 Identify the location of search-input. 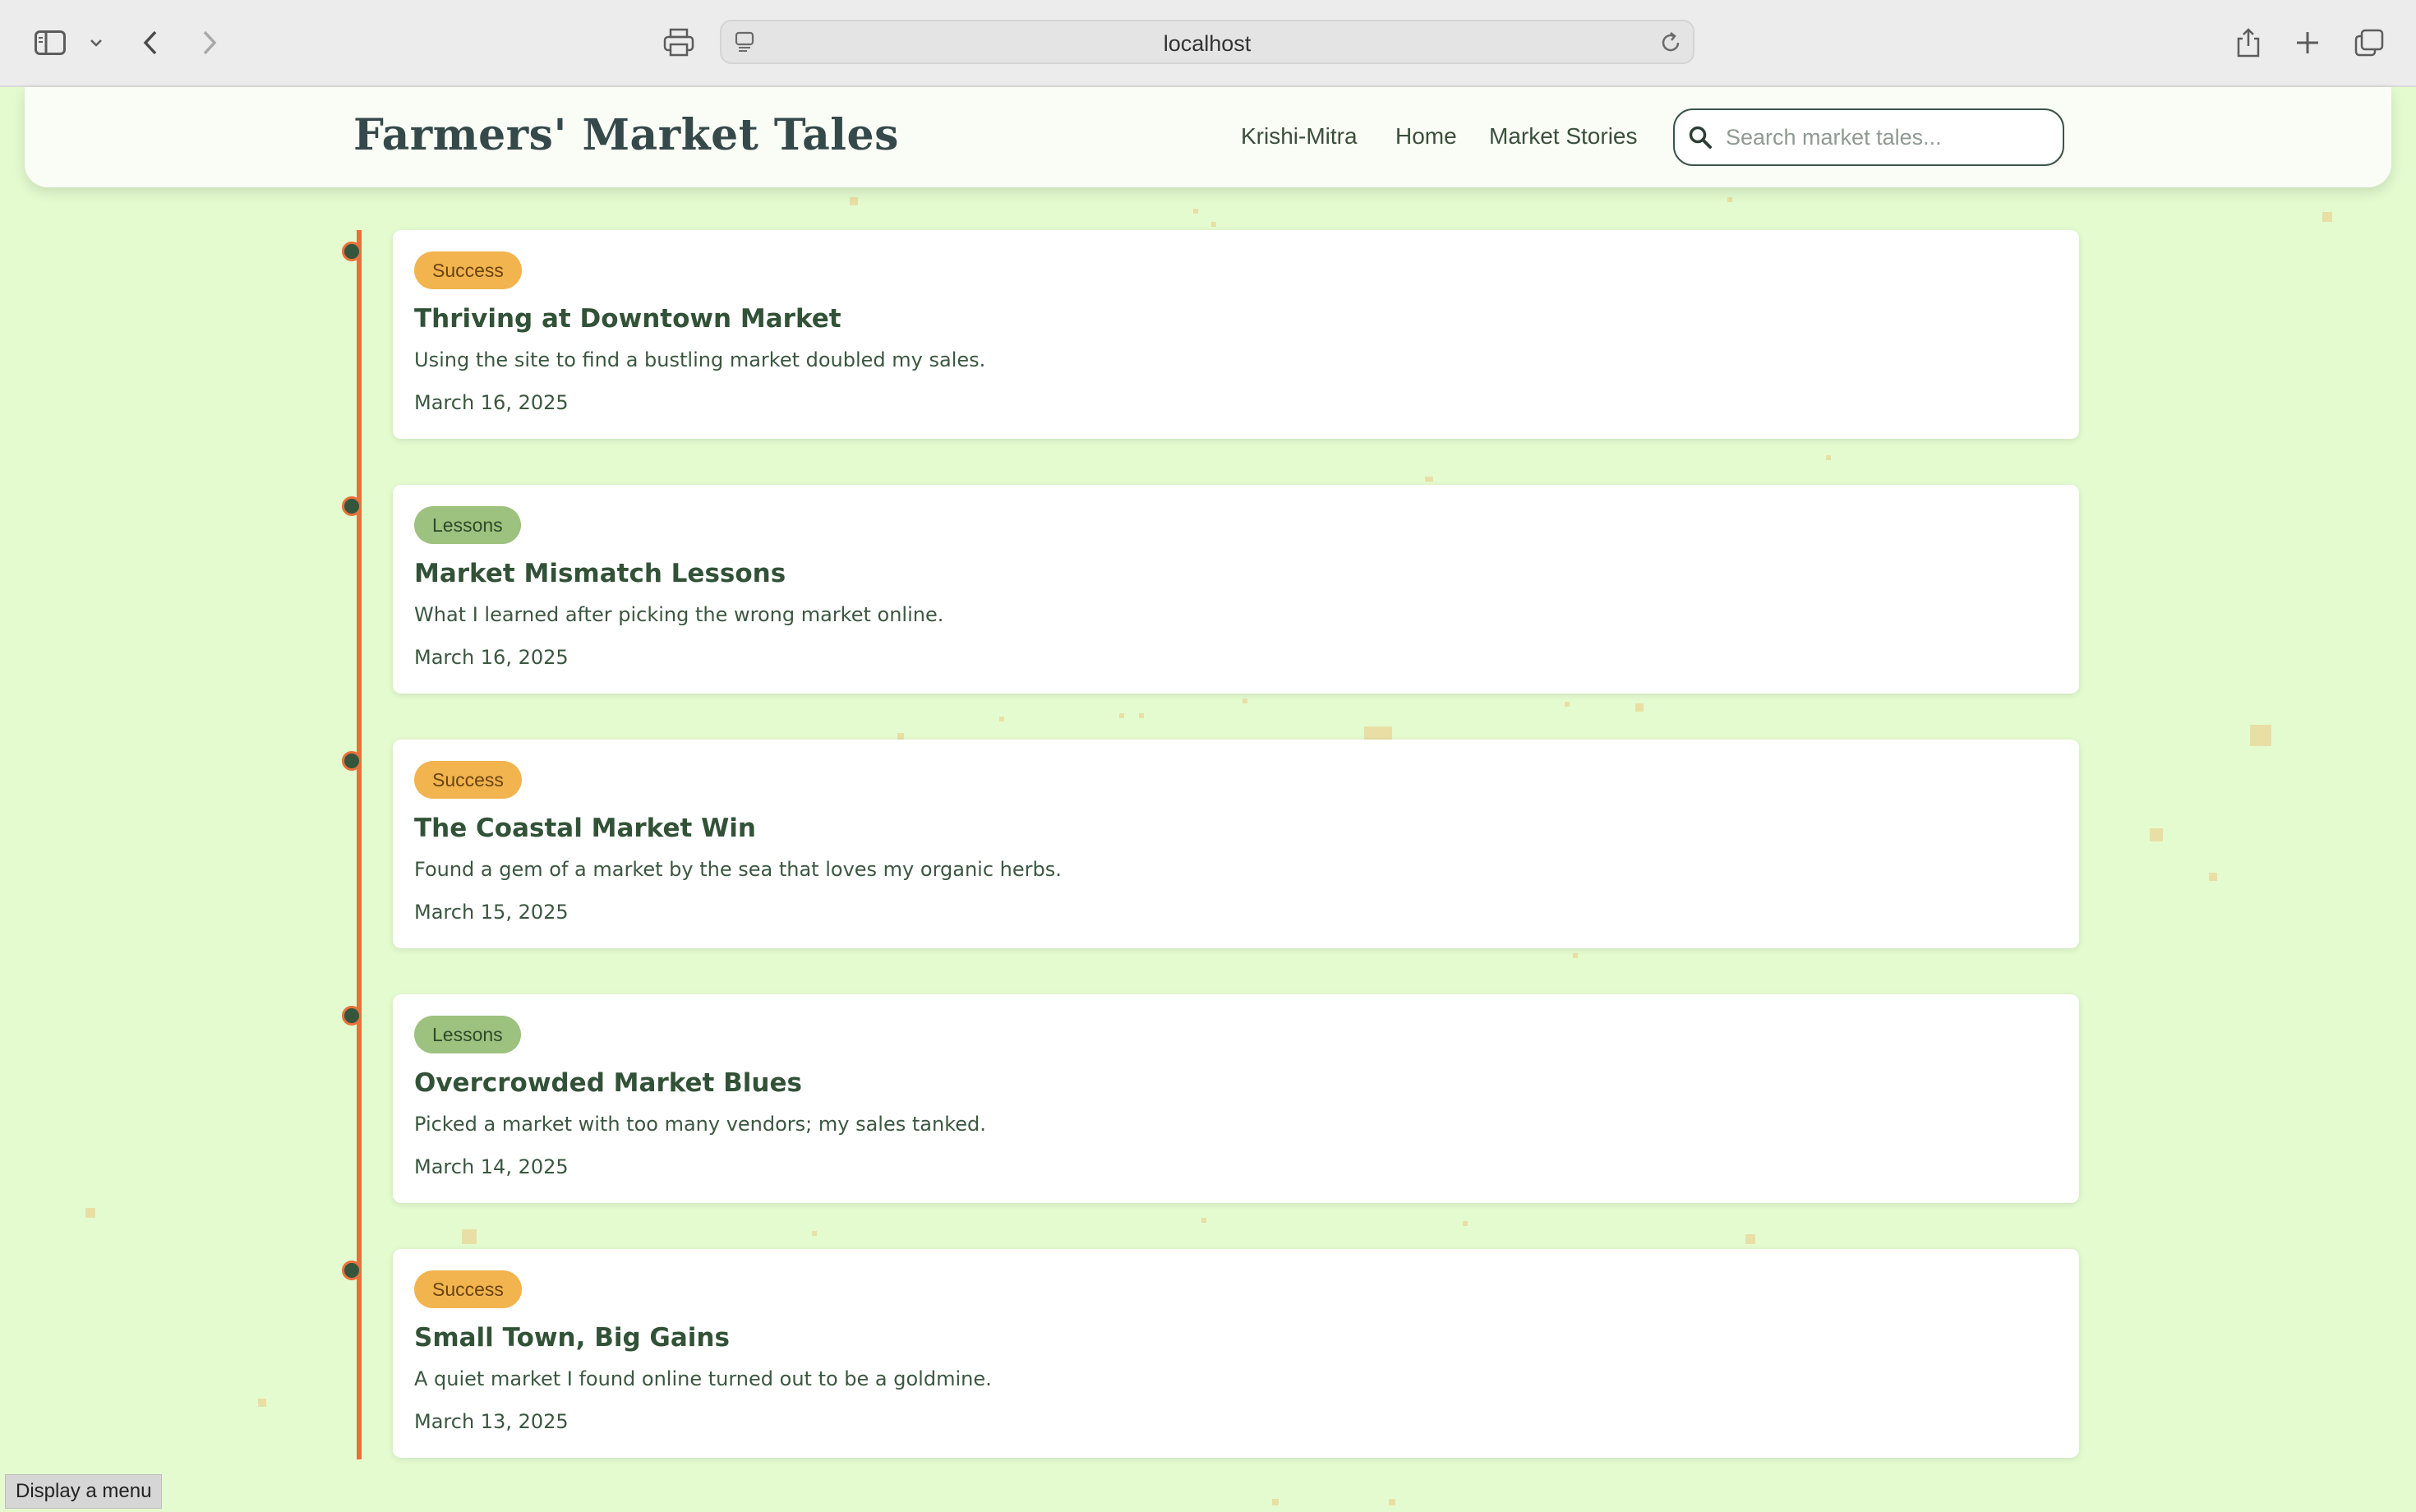
(1882, 137).